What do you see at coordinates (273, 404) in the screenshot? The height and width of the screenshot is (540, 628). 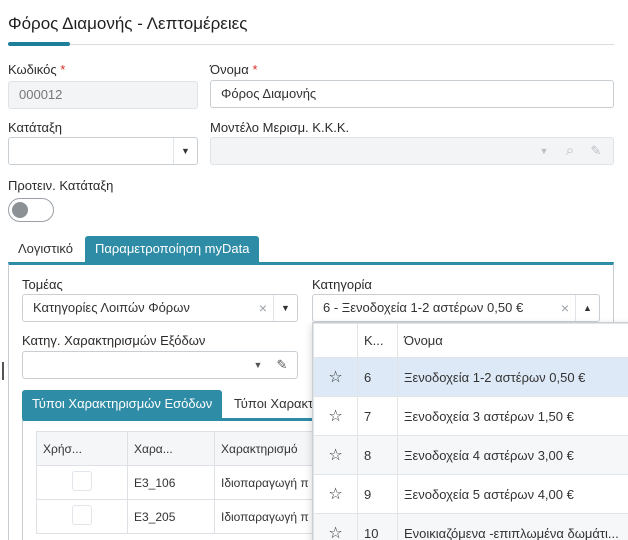 I see `tab-expense-characterization-types: Τύποι Χαρακτ` at bounding box center [273, 404].